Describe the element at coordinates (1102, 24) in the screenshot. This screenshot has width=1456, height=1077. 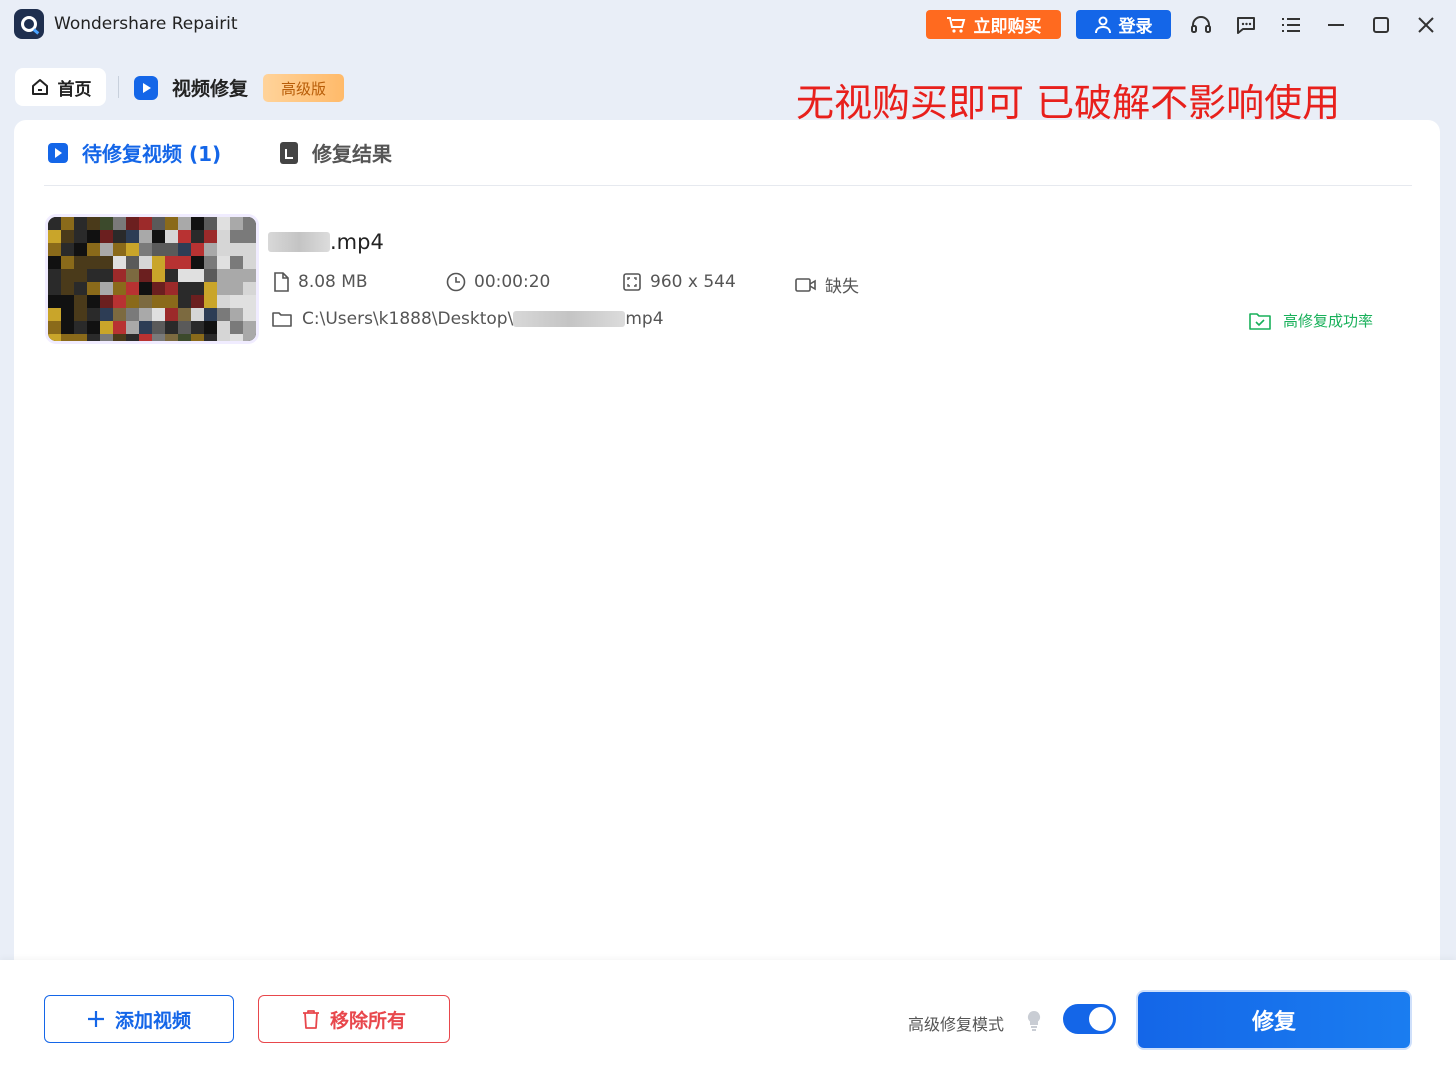
I see `user-icon` at that location.